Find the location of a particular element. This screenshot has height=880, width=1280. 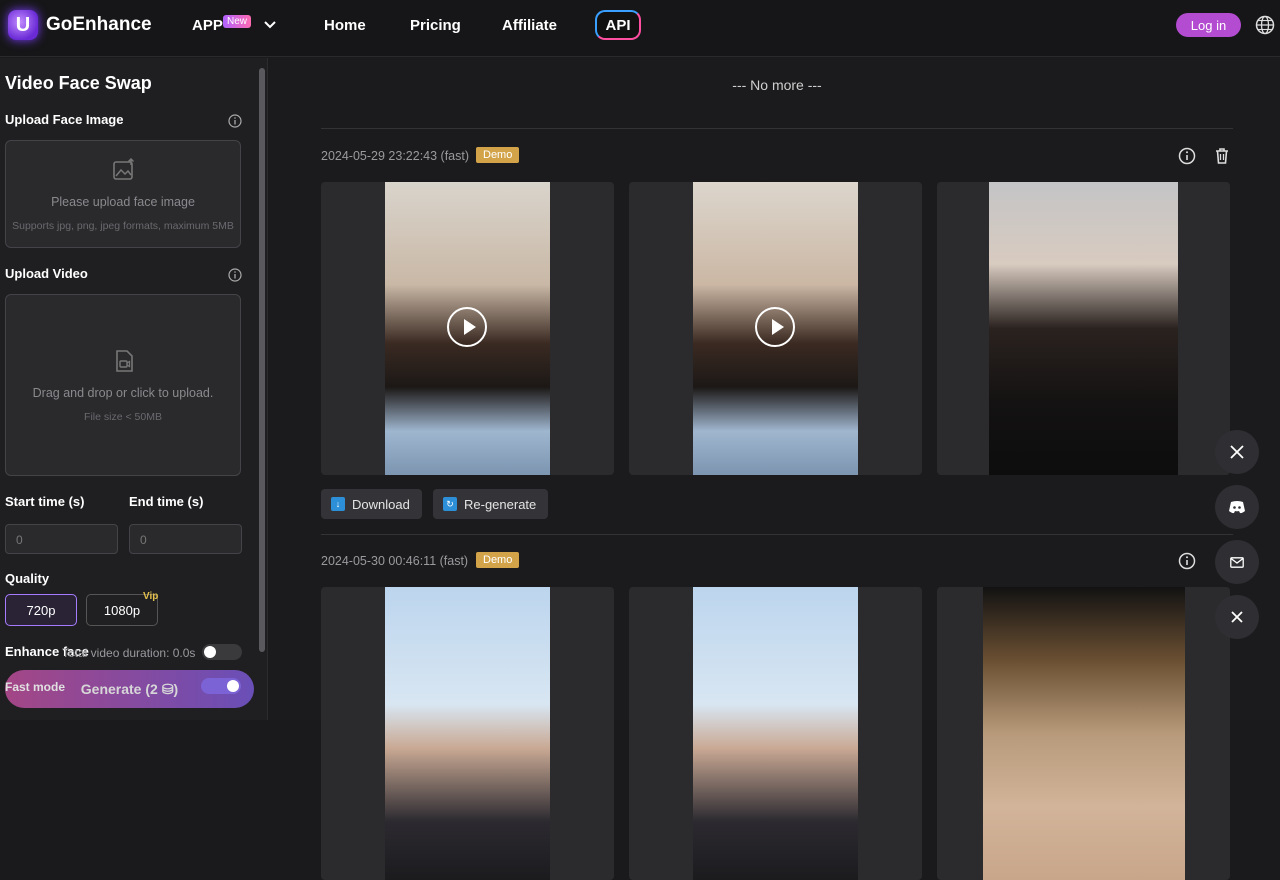

nav-affiliate: Affiliate is located at coordinates (529, 25).